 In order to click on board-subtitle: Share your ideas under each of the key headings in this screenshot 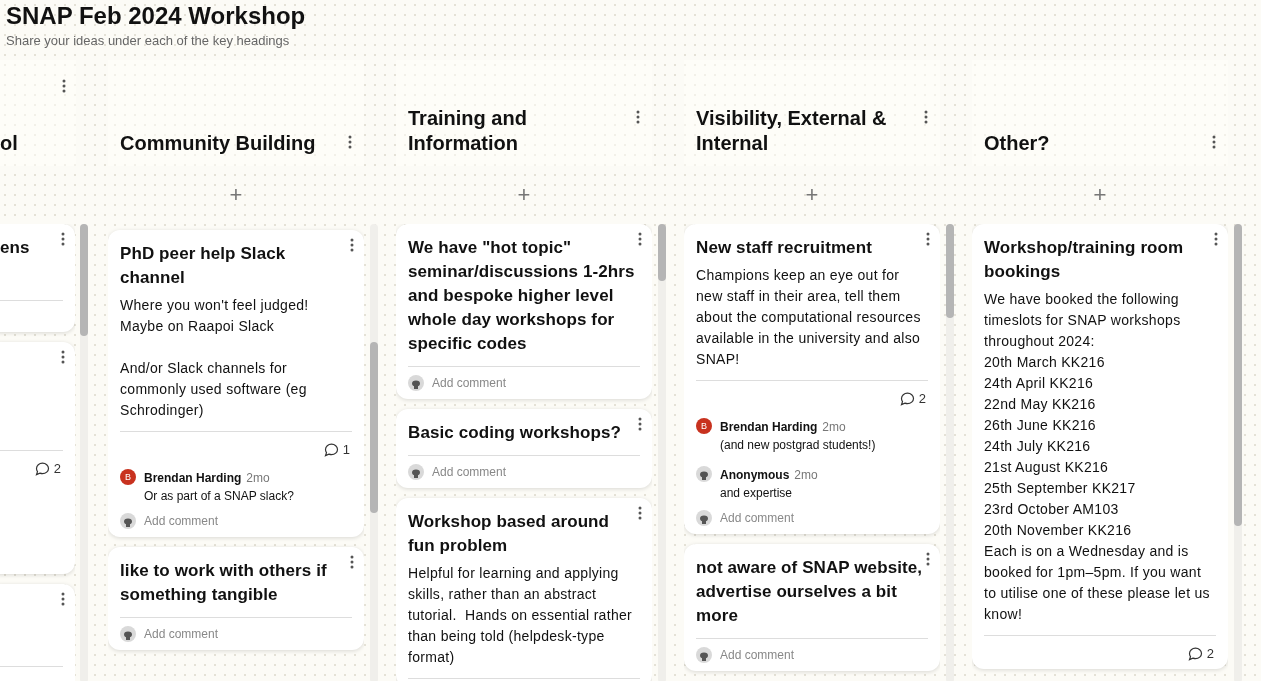, I will do `click(148, 40)`.